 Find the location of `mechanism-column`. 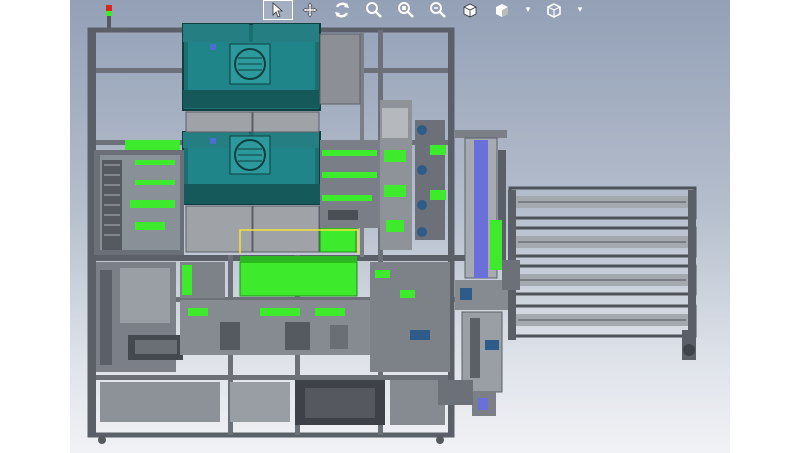

mechanism-column is located at coordinates (383, 175).